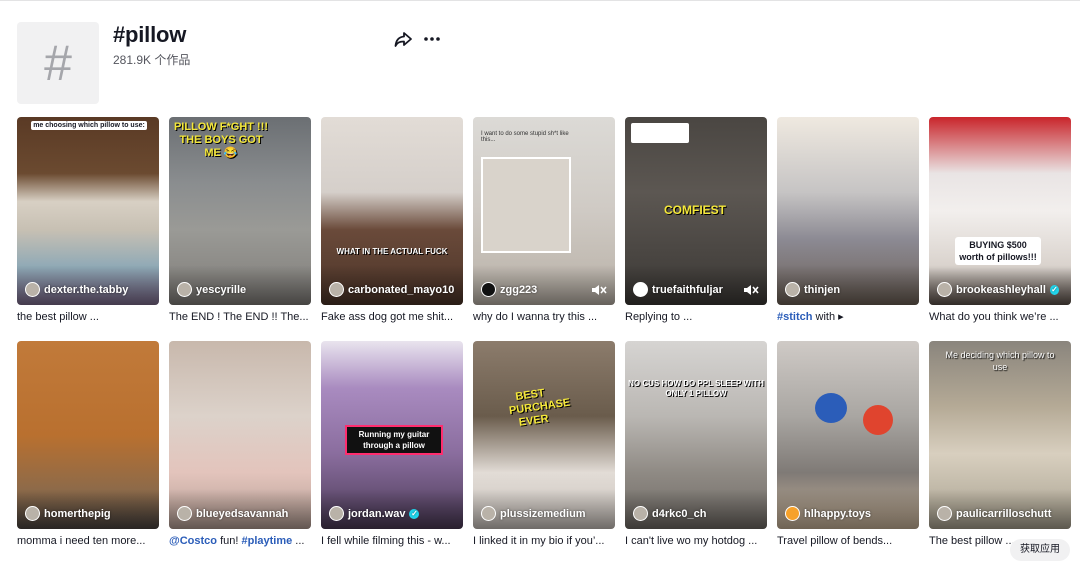 This screenshot has height=561, width=1080. I want to click on author-label: dexter.the.tabby, so click(76, 289).